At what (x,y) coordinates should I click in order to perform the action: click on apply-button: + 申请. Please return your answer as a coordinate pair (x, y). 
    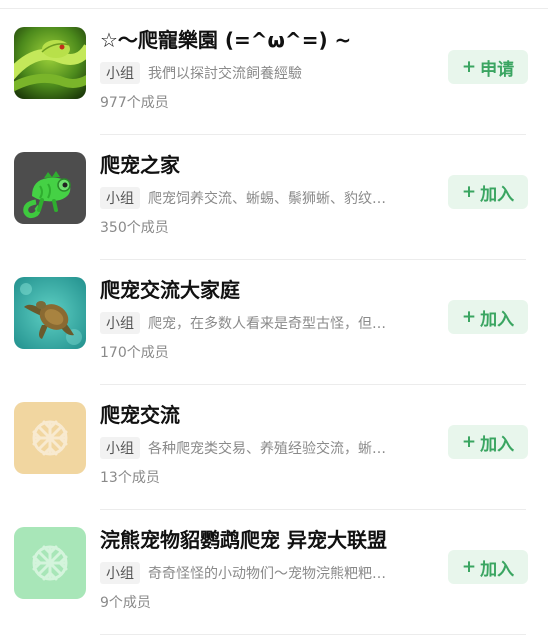
    Looking at the image, I should click on (488, 67).